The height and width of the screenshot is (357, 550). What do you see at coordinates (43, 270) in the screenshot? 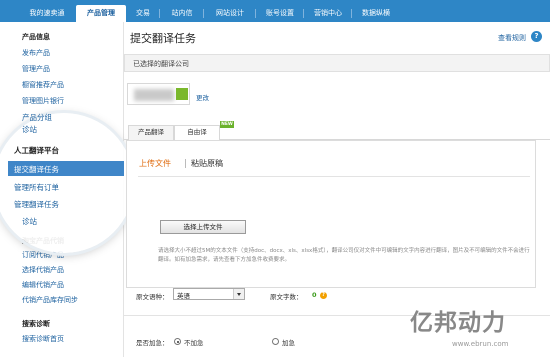
I see `sidebar-item-select-resale: 选择代销产品` at bounding box center [43, 270].